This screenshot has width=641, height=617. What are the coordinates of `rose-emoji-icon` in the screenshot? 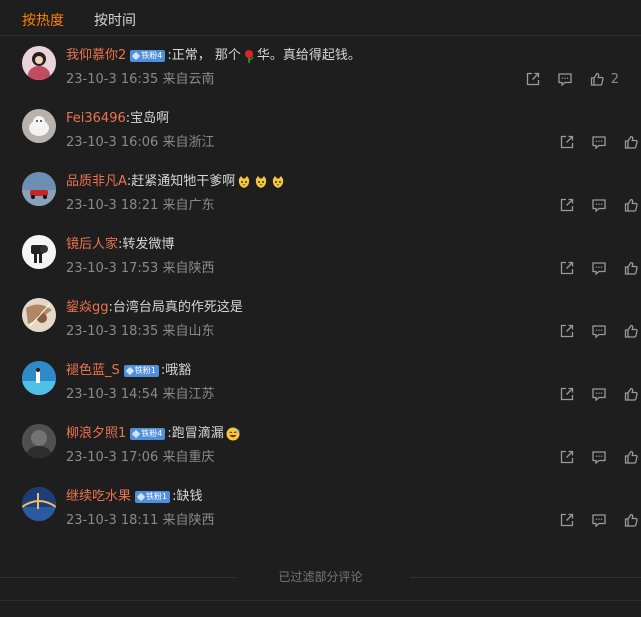 It's located at (249, 56).